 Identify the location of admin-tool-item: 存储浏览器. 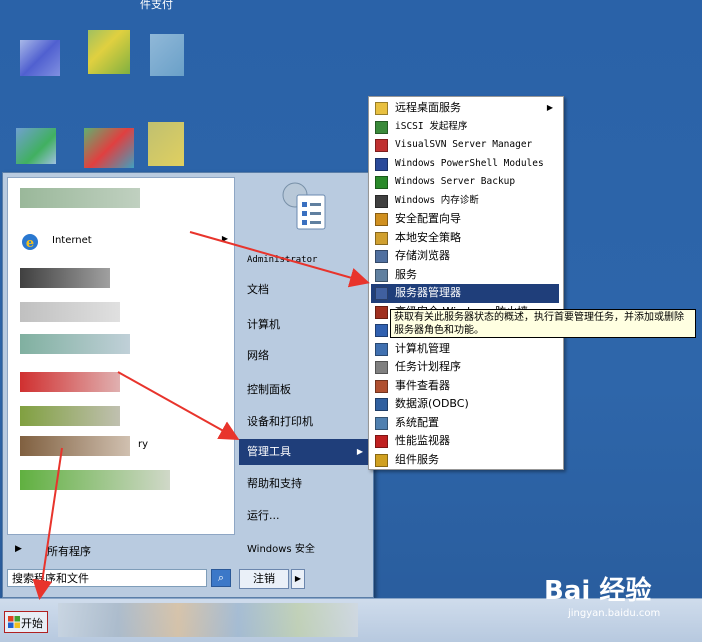
(465, 256).